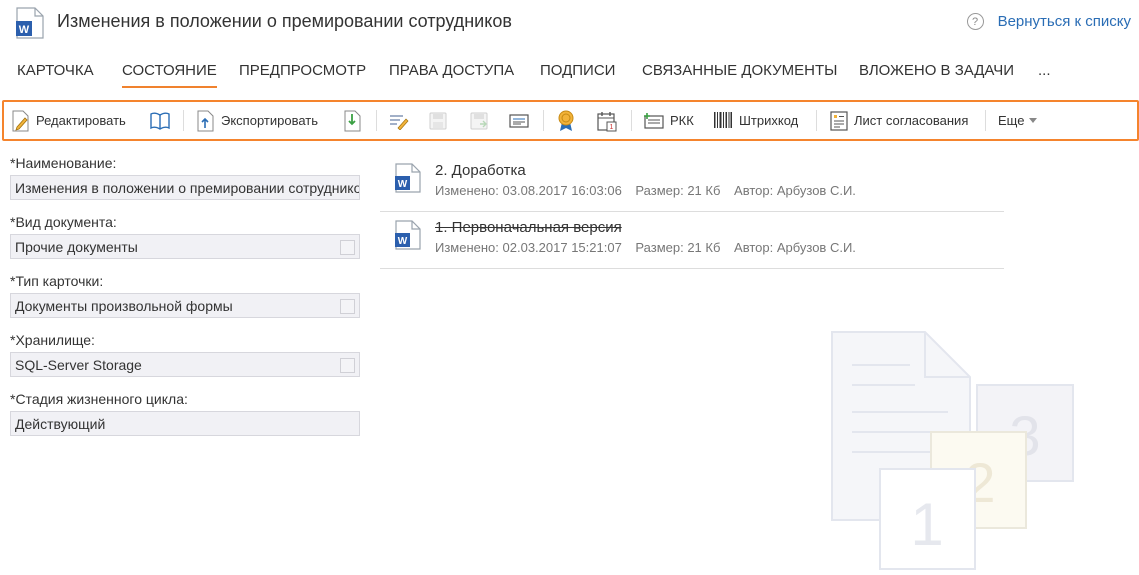 The width and height of the screenshot is (1139, 575). I want to click on save-icon, so click(438, 120).